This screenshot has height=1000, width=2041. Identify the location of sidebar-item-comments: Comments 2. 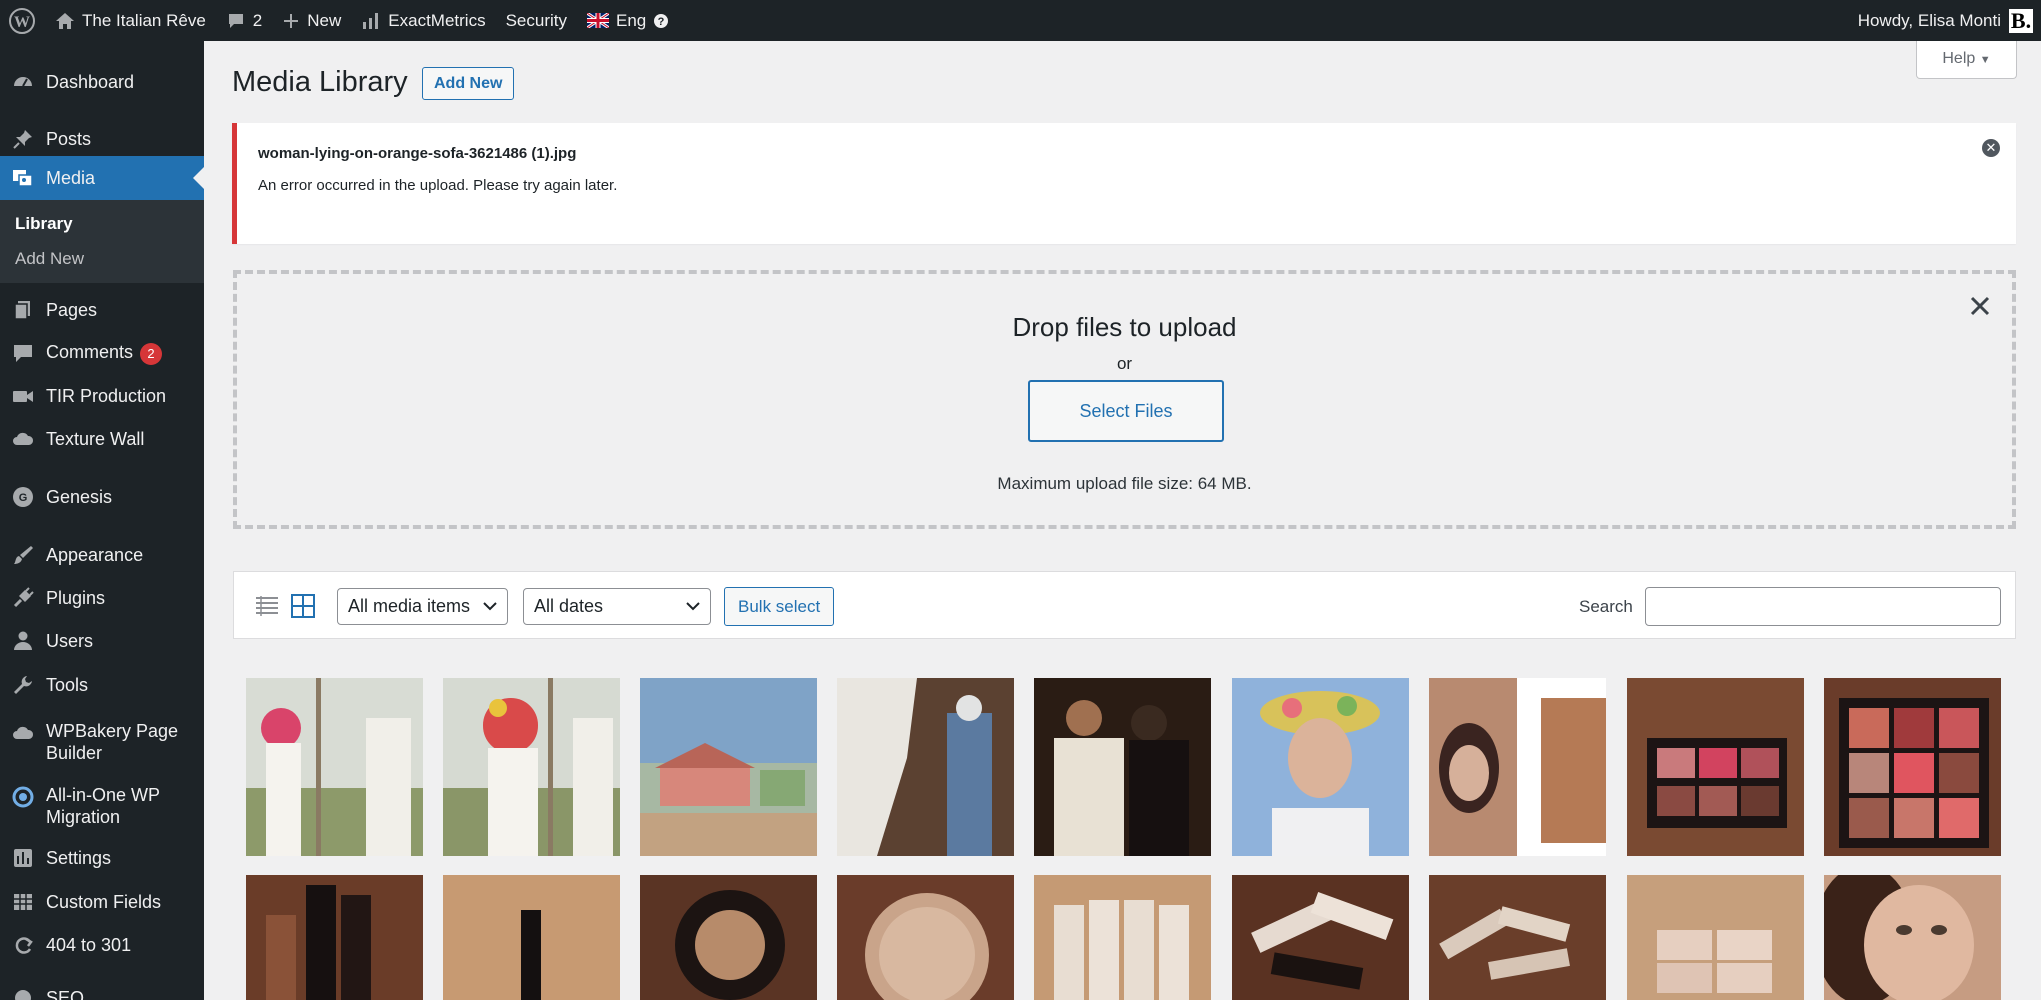
(102, 353).